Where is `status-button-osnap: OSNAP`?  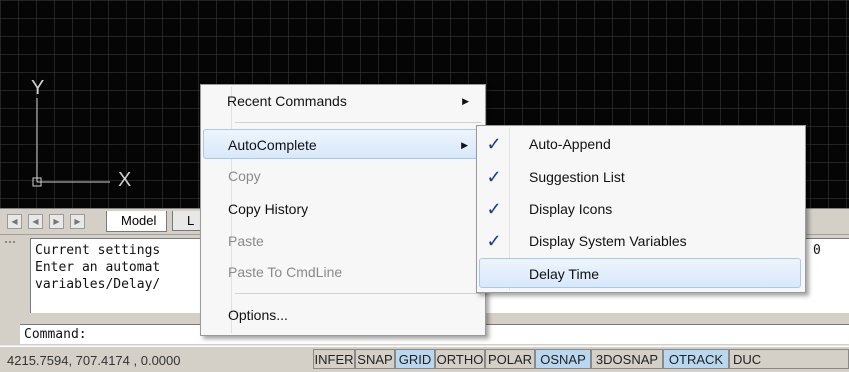 status-button-osnap: OSNAP is located at coordinates (563, 359).